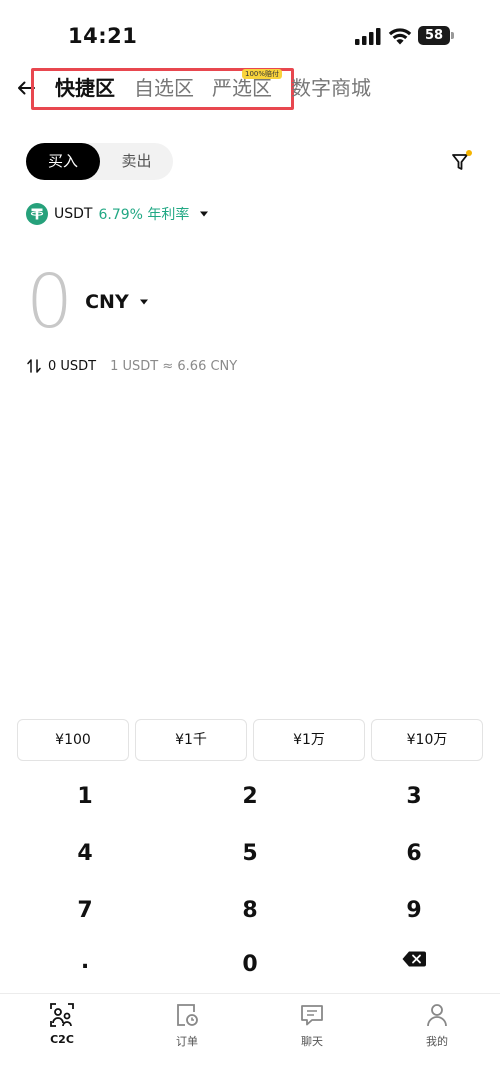 This screenshot has height=1086, width=500. Describe the element at coordinates (85, 797) in the screenshot. I see `key-1: 1` at that location.